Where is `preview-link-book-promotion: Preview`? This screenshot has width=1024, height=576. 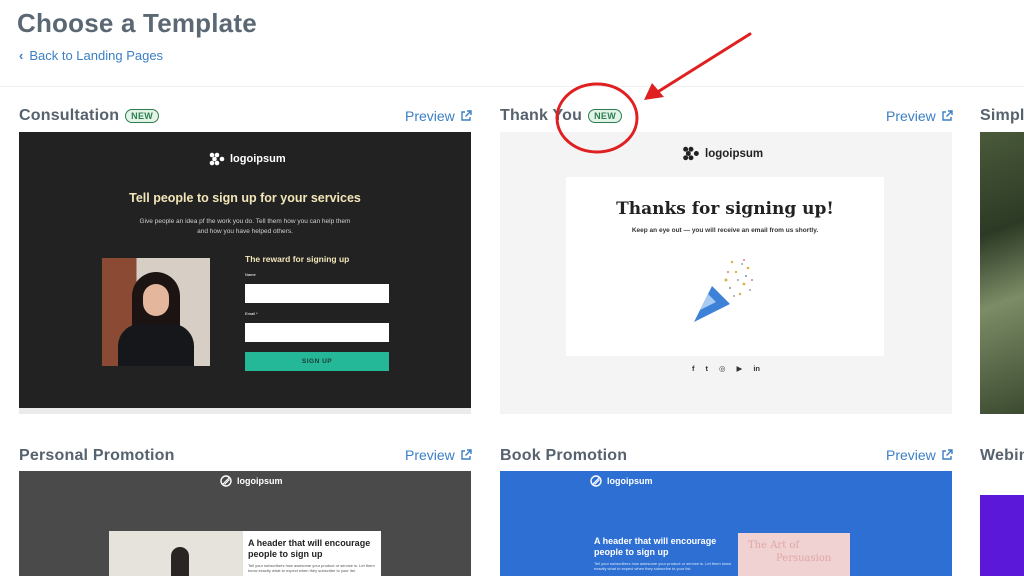 preview-link-book-promotion: Preview is located at coordinates (919, 455).